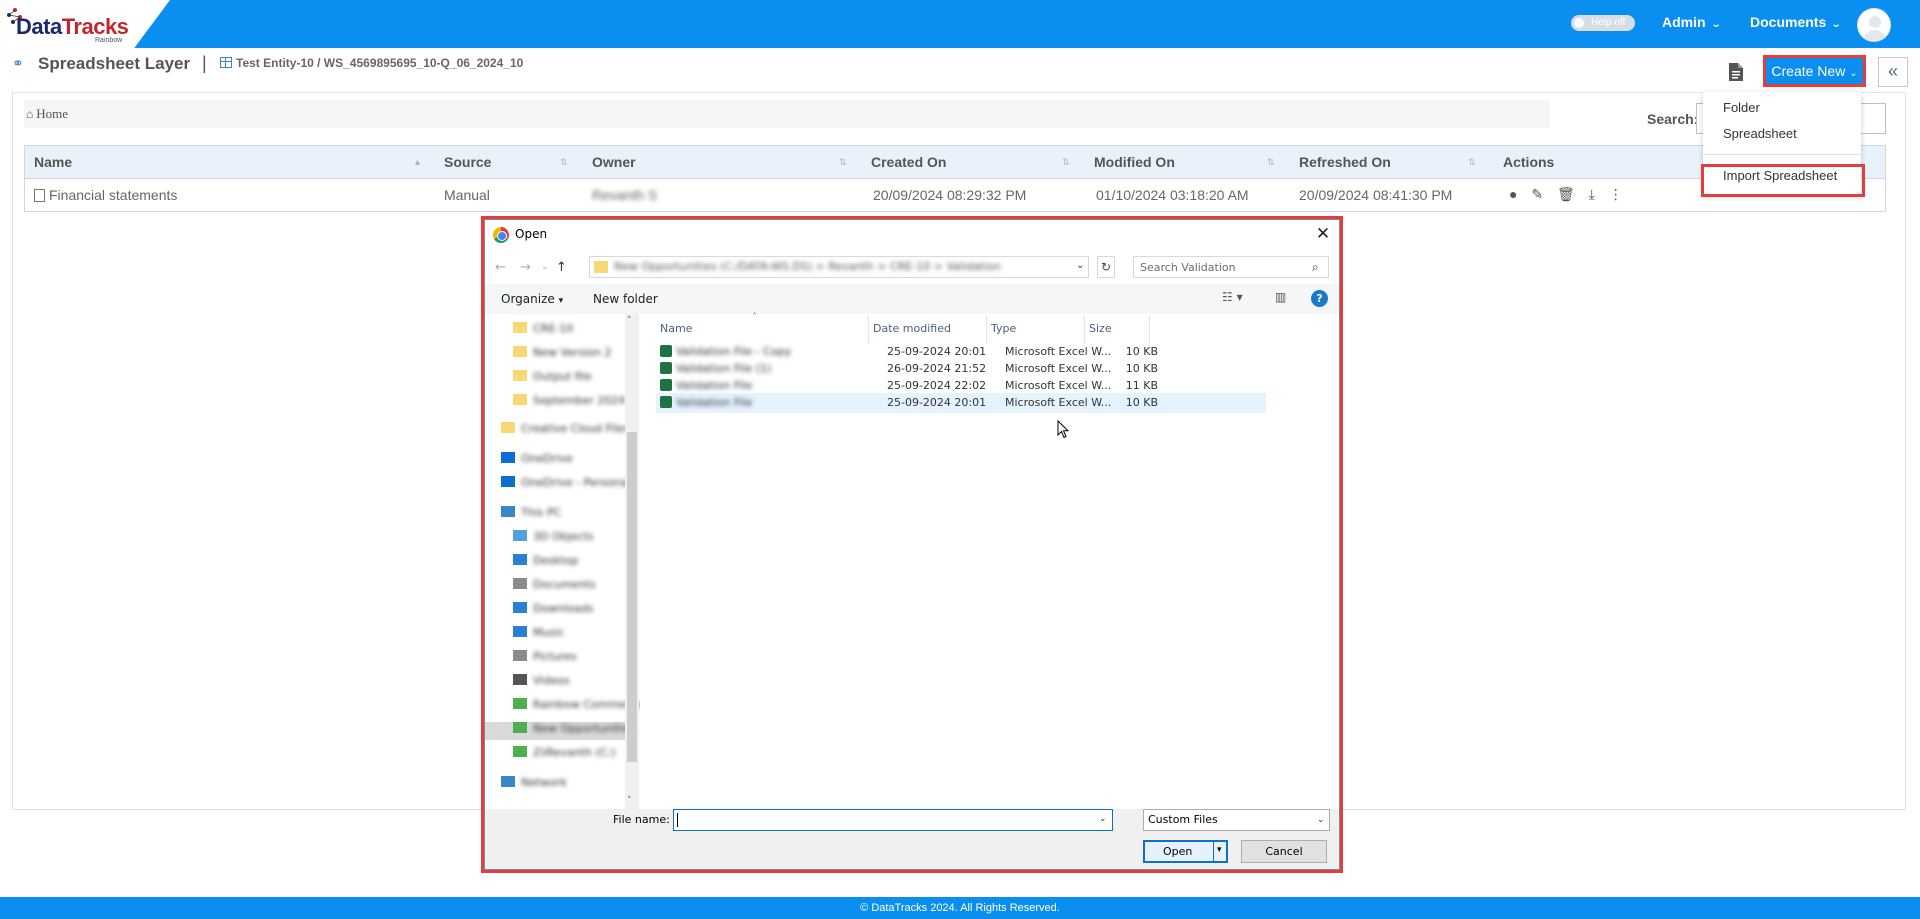  Describe the element at coordinates (569, 403) in the screenshot. I see `nav-item: September 2024` at that location.